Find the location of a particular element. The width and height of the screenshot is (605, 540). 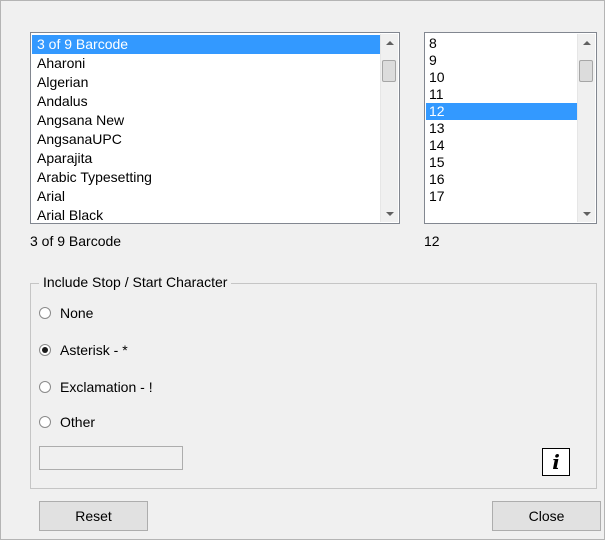

stop-start-group-title: Include Stop / Start Character is located at coordinates (135, 282).